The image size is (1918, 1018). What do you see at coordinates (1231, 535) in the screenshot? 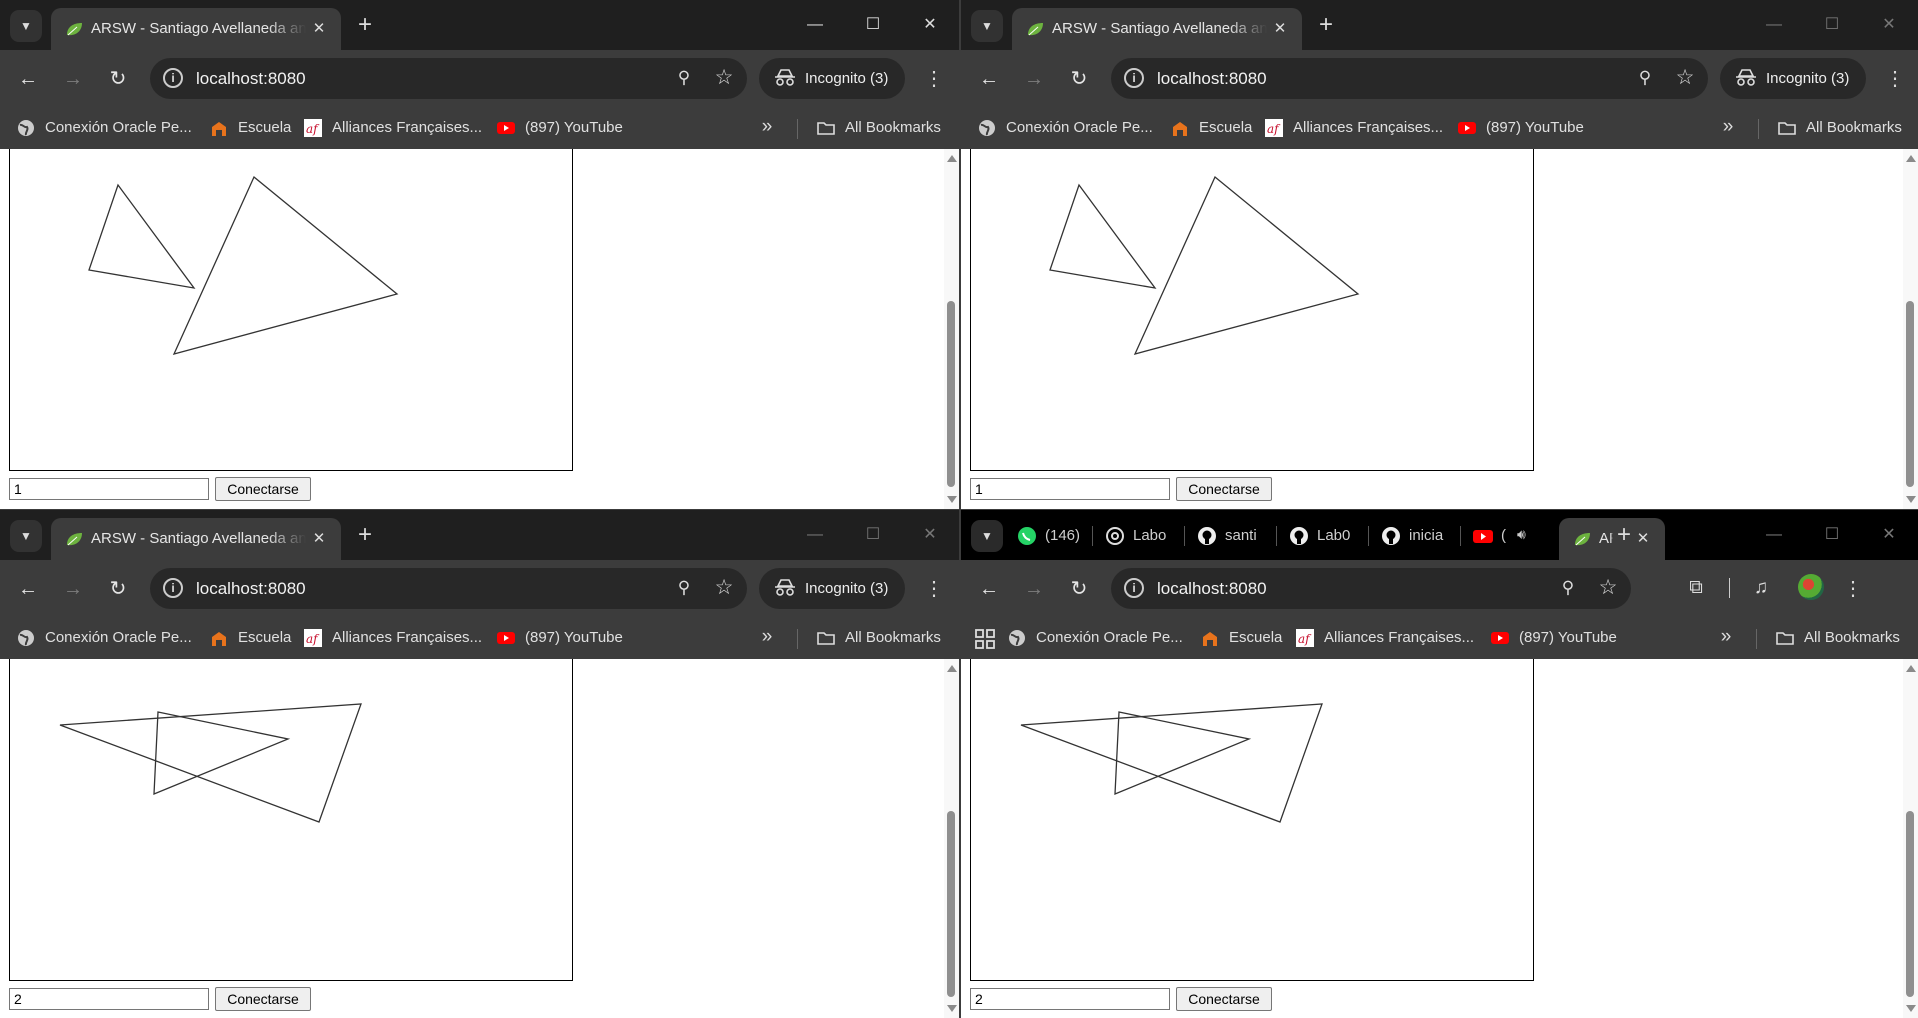
I see `tab-github-1: santi` at bounding box center [1231, 535].